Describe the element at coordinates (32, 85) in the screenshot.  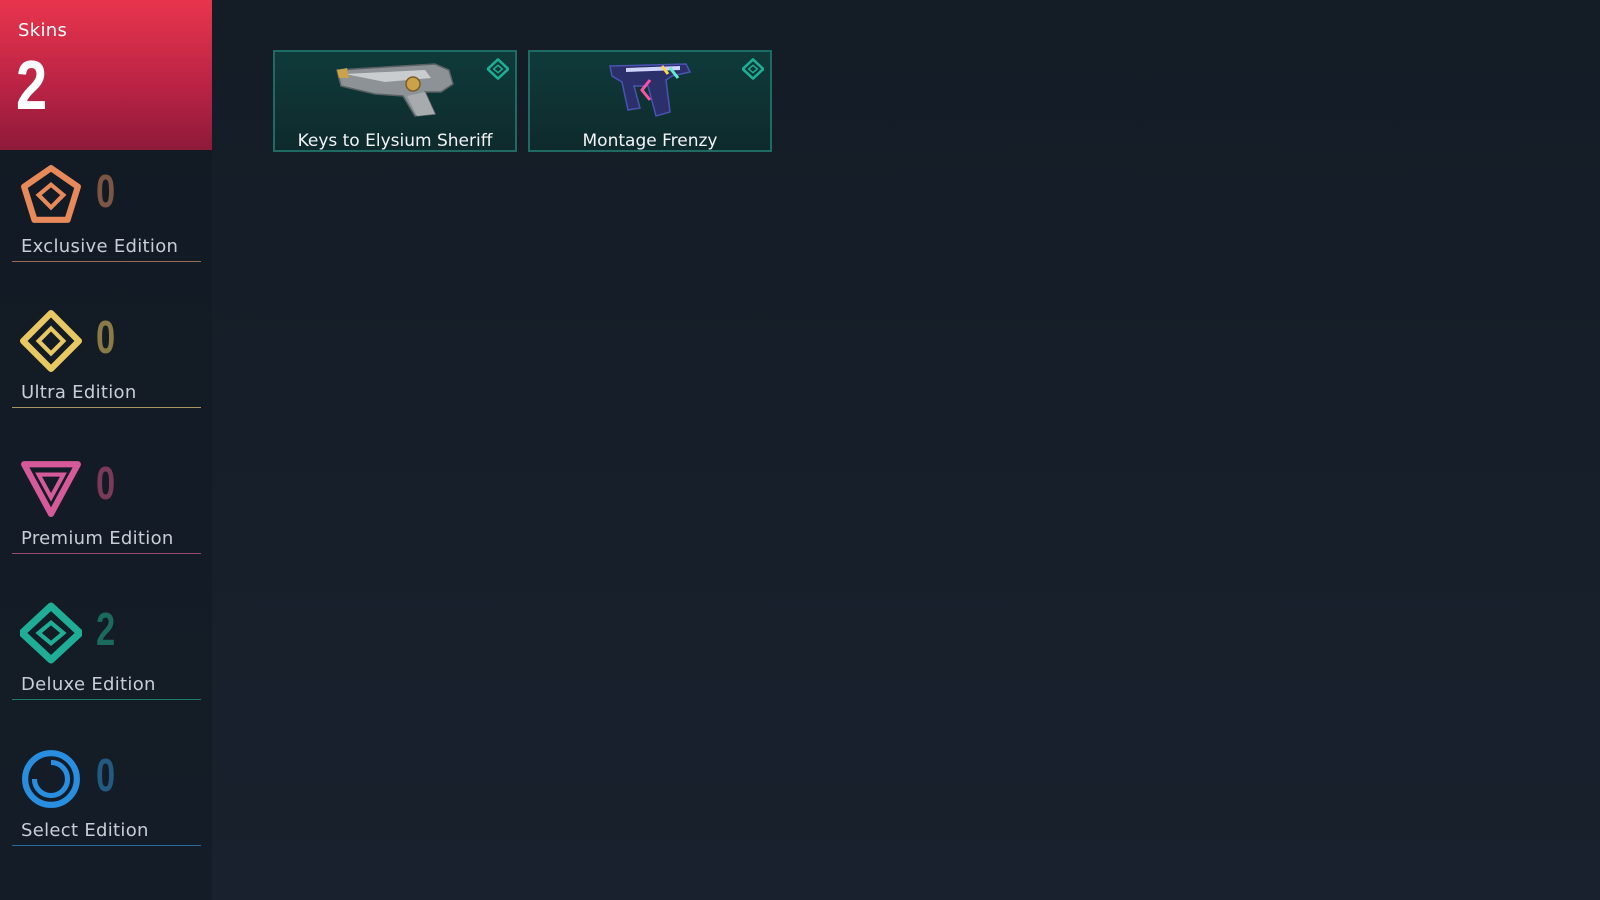
I see `skins-total-count: 2` at that location.